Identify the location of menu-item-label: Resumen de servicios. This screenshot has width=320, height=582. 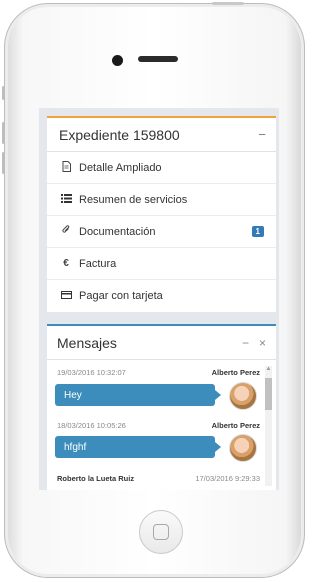
(133, 199).